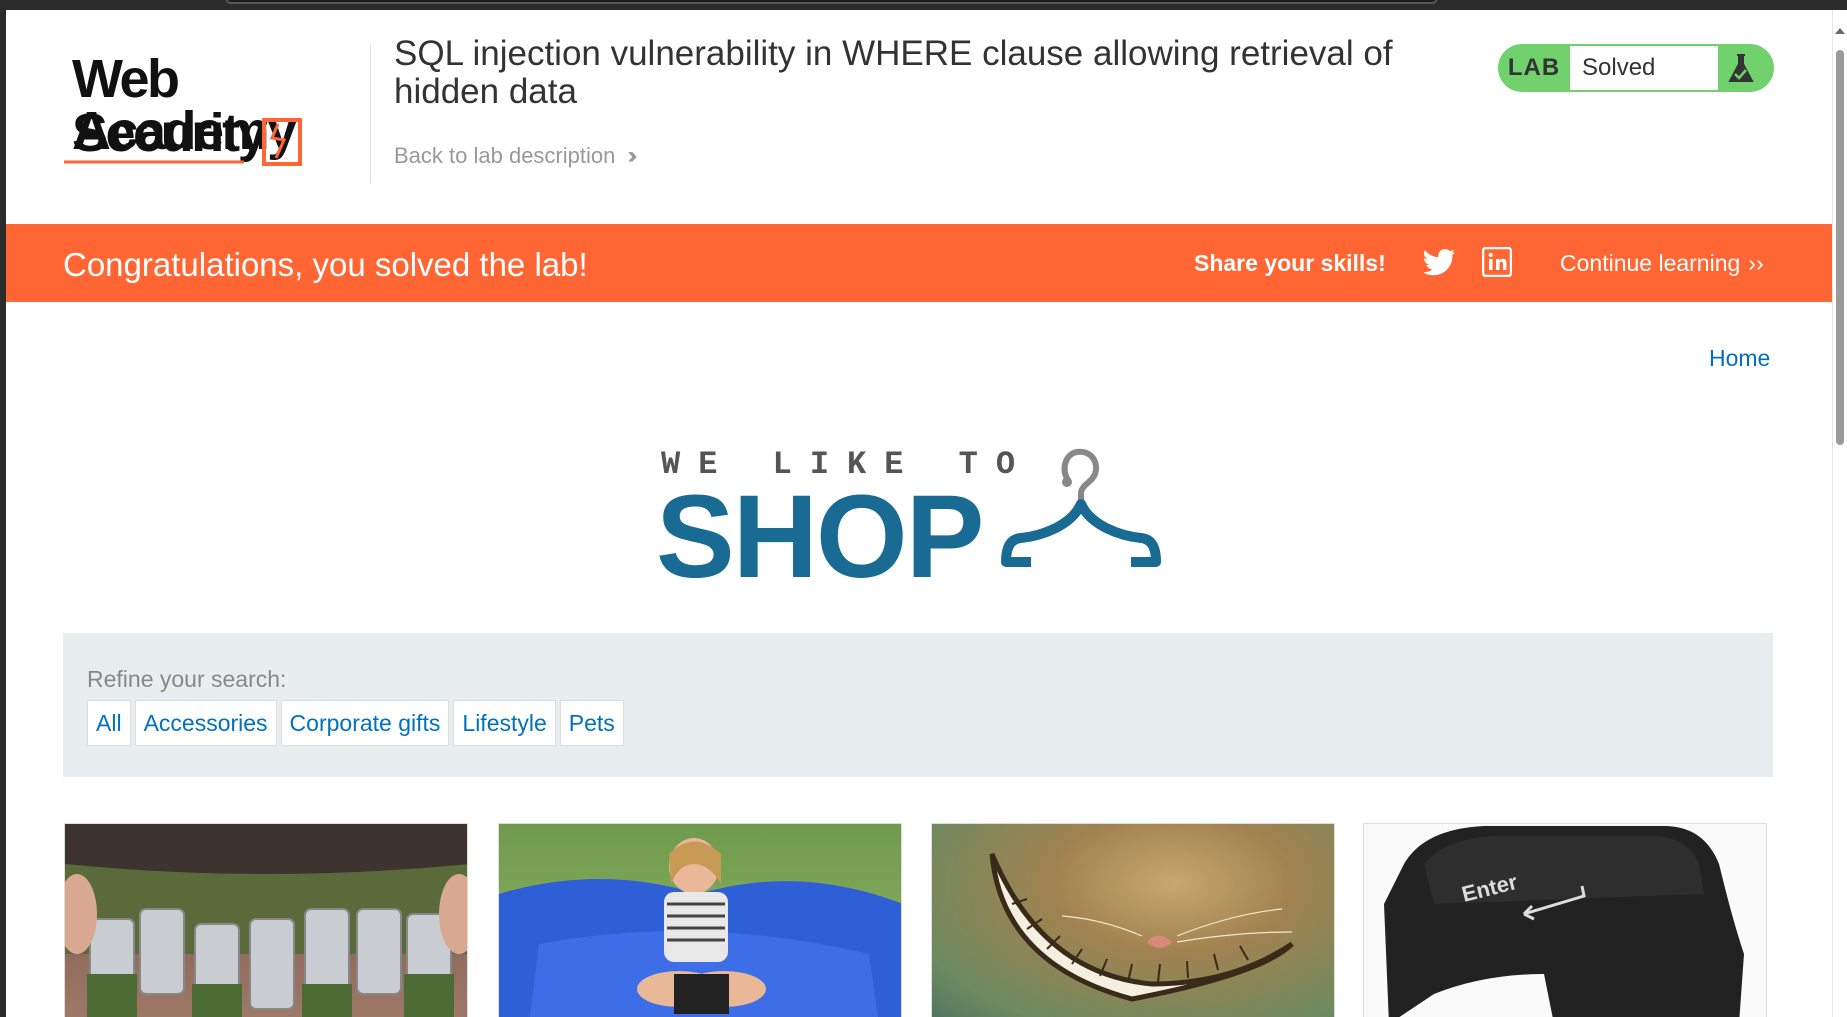 The width and height of the screenshot is (1847, 1017). I want to click on category-corporate-gifts: Corporate gifts, so click(365, 723).